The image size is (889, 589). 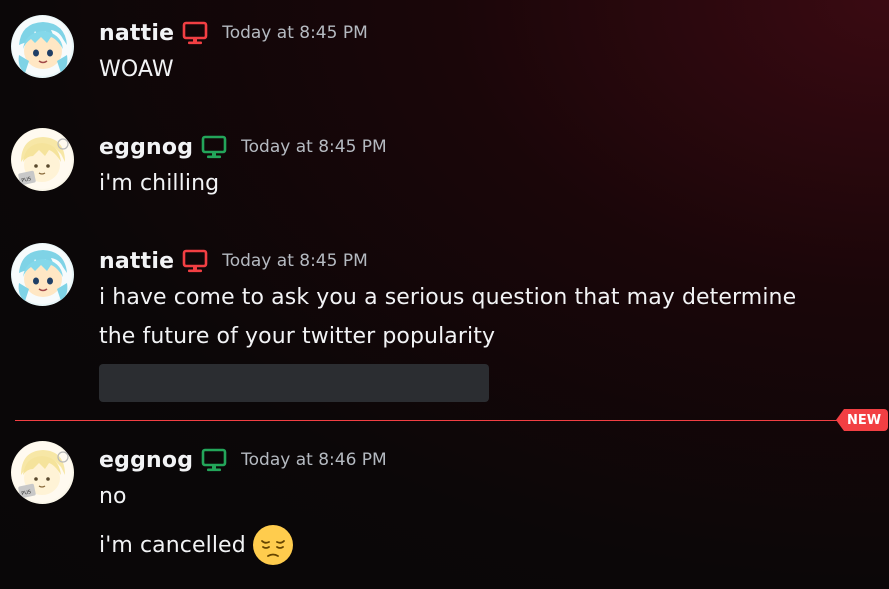 What do you see at coordinates (172, 545) in the screenshot?
I see `message-text-line-2: i'm cancelled` at bounding box center [172, 545].